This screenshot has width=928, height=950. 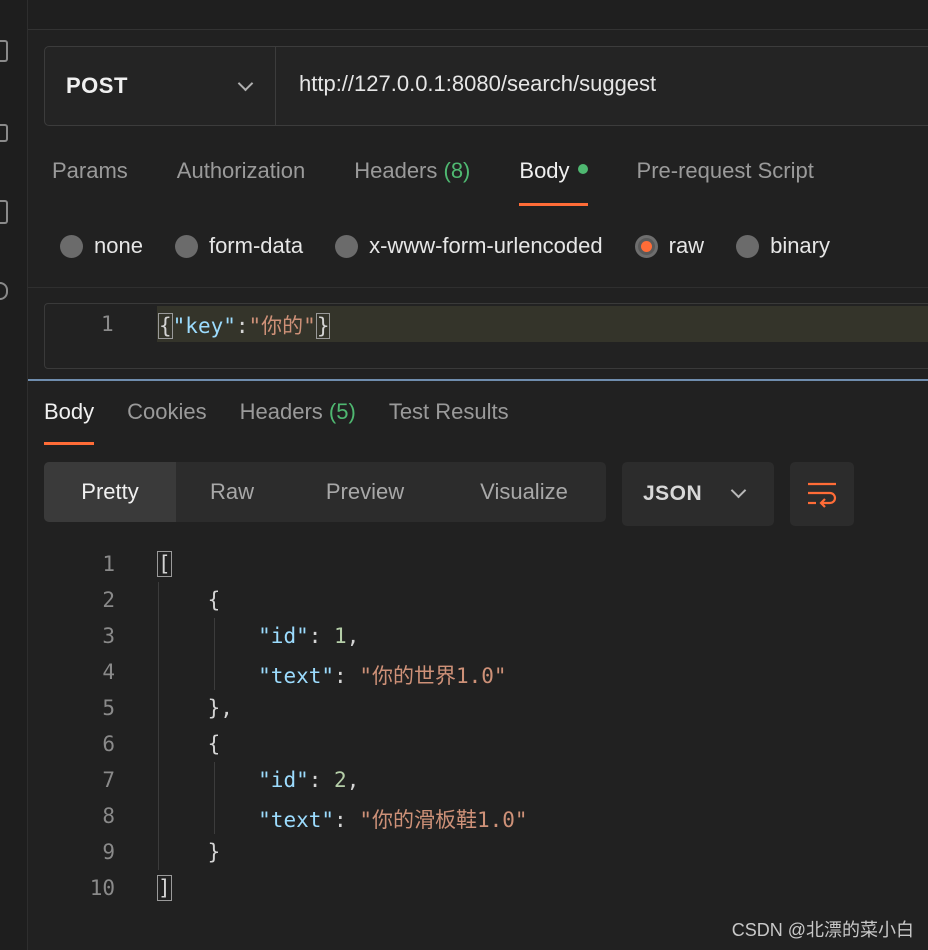 What do you see at coordinates (102, 888) in the screenshot?
I see `line-number: 10` at bounding box center [102, 888].